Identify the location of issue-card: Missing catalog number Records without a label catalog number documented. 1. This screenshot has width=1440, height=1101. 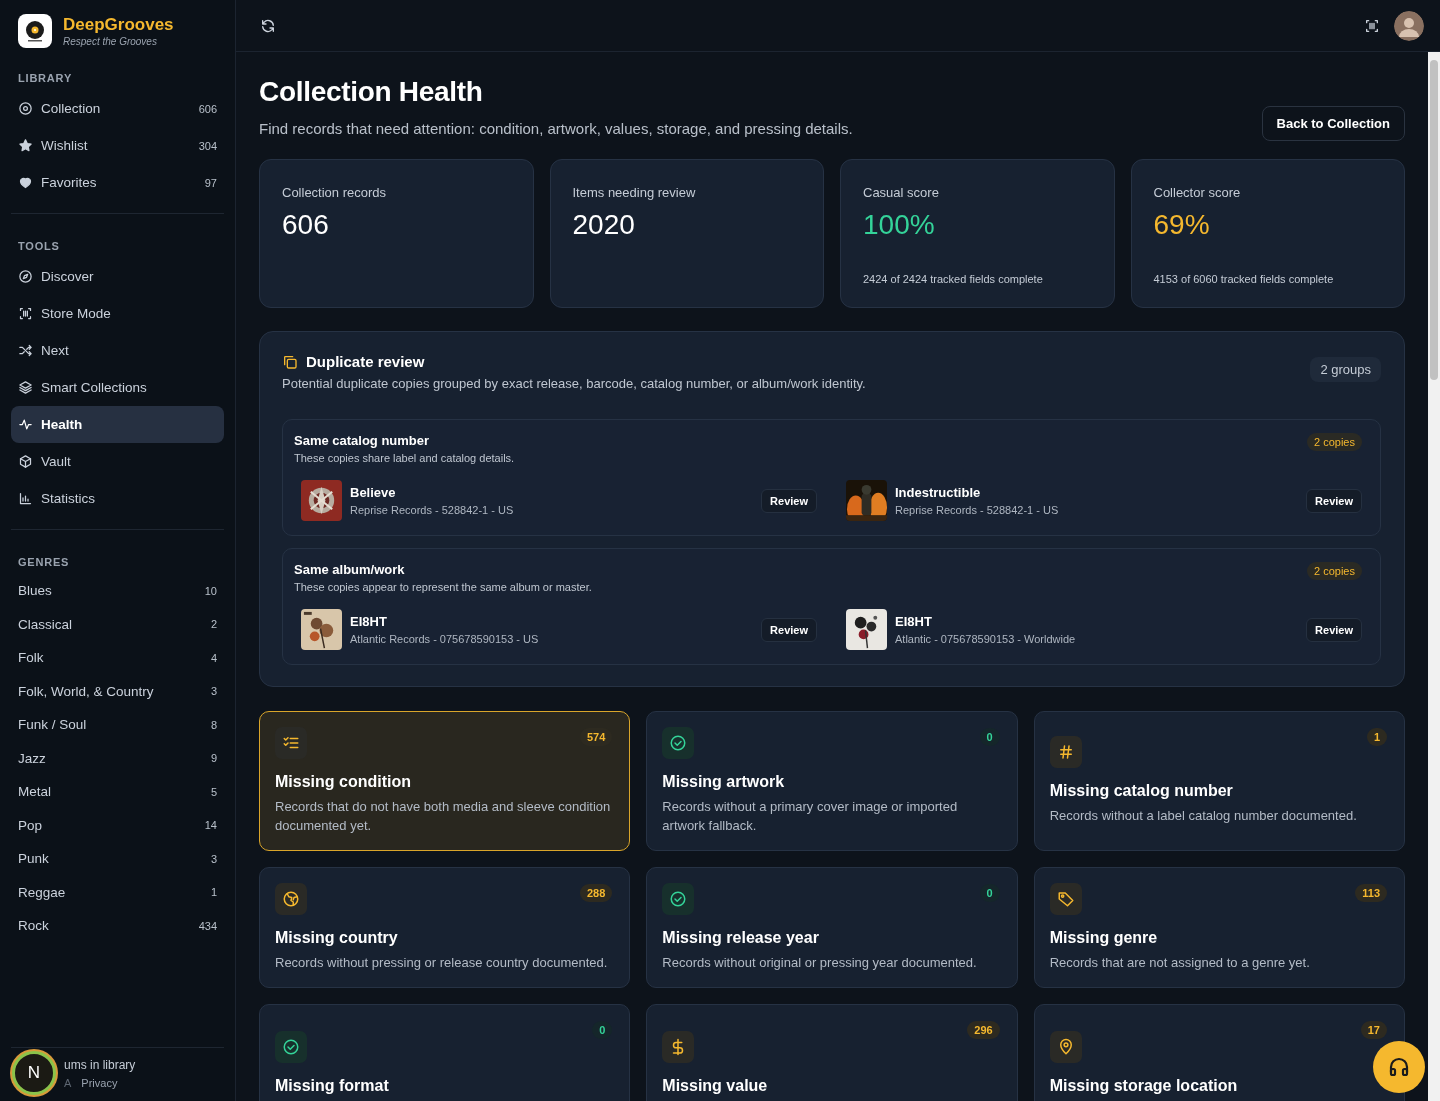
(1219, 781).